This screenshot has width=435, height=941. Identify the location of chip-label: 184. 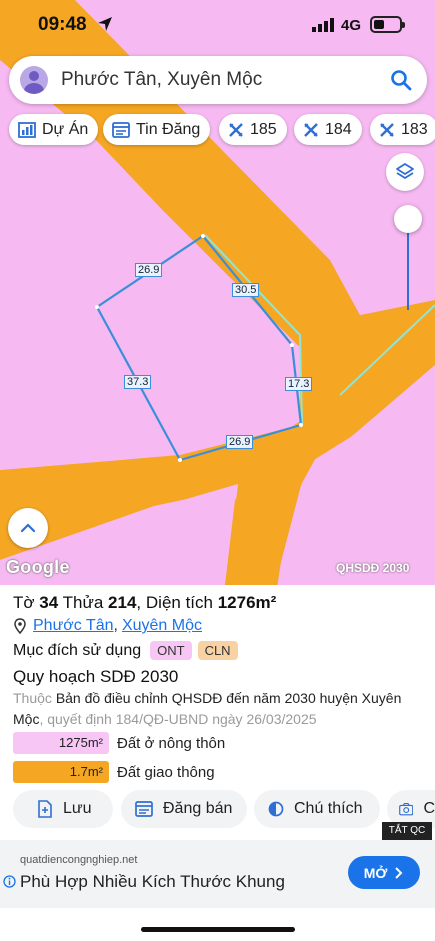
(338, 129).